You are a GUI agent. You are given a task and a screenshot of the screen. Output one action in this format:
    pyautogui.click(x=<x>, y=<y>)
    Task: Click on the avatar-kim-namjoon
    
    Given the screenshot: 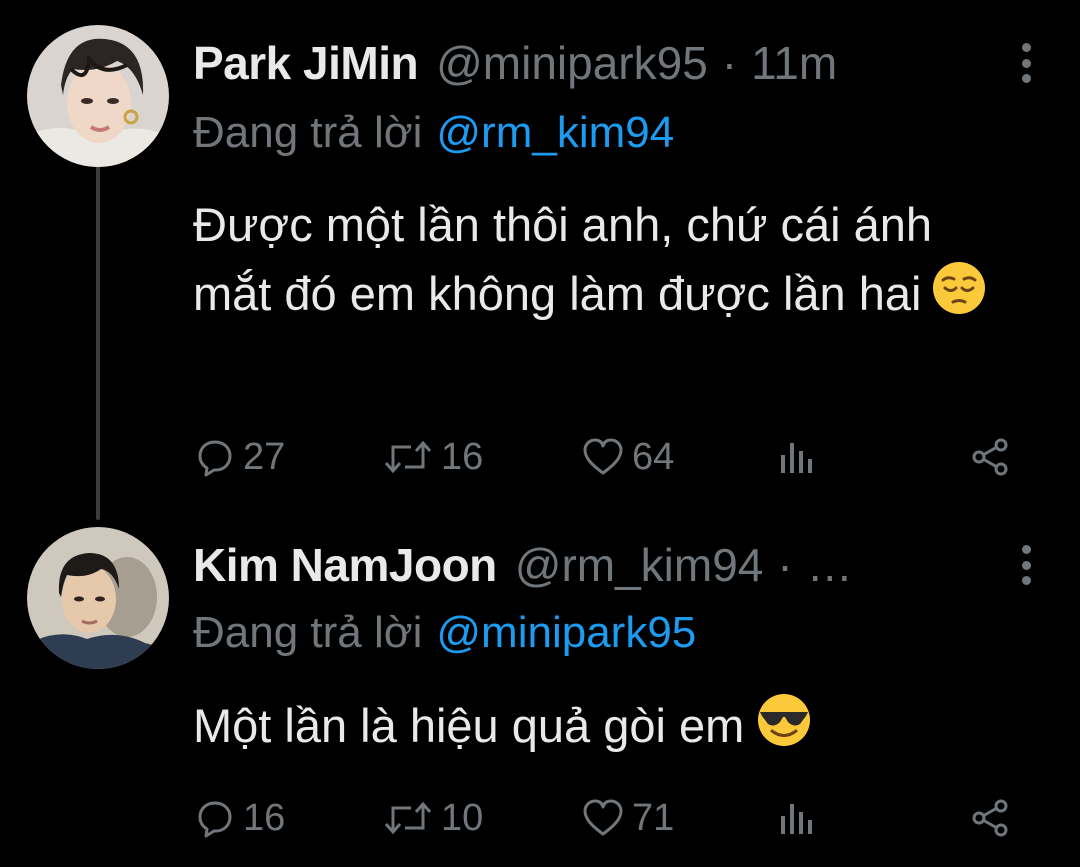 What is the action you would take?
    pyautogui.click(x=98, y=598)
    